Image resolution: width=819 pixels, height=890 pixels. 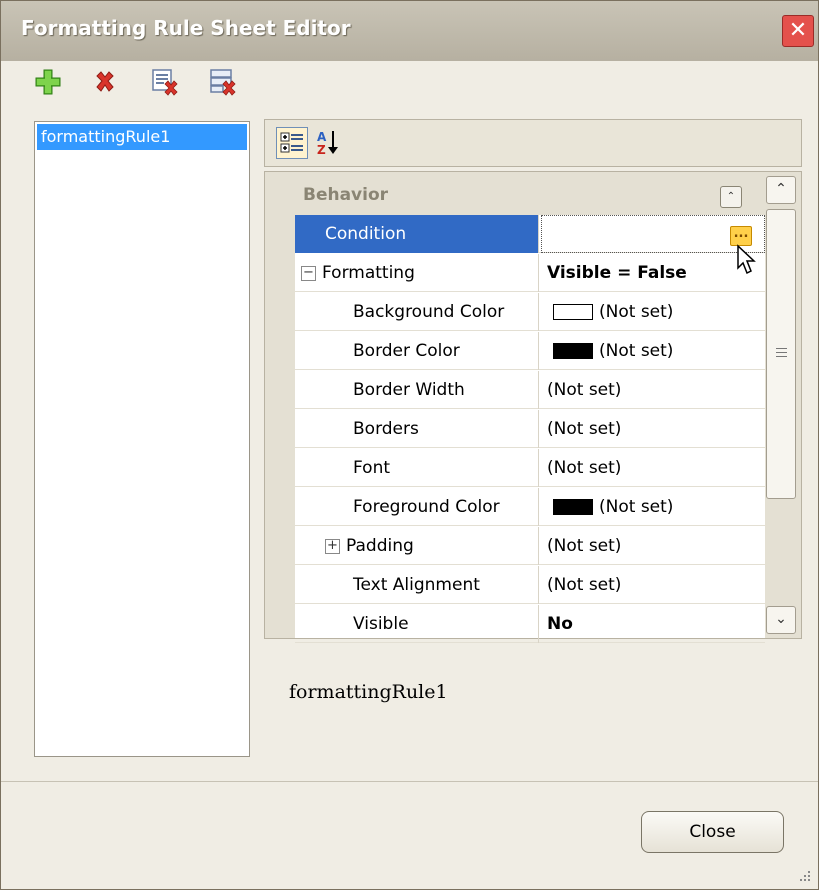 I want to click on delete-rule-button, so click(x=105, y=82).